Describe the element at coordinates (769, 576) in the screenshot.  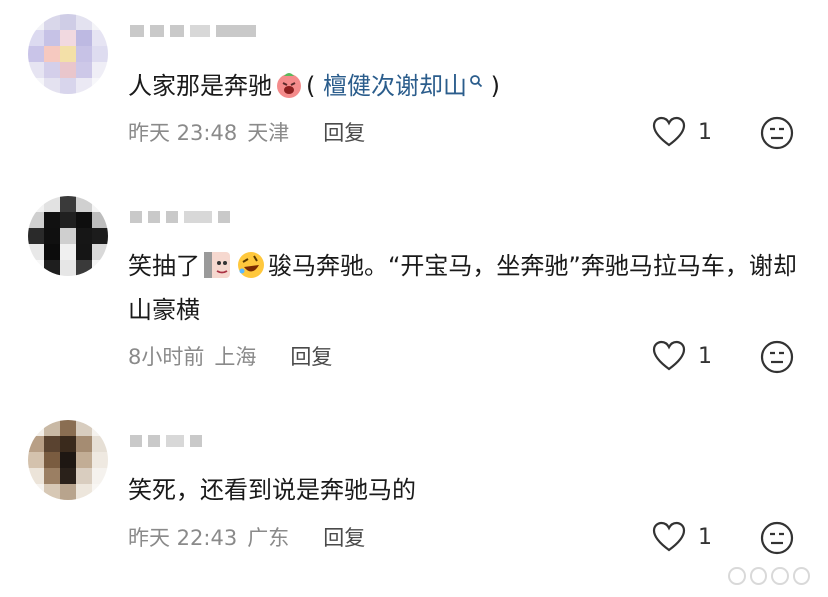
I see `watermark` at that location.